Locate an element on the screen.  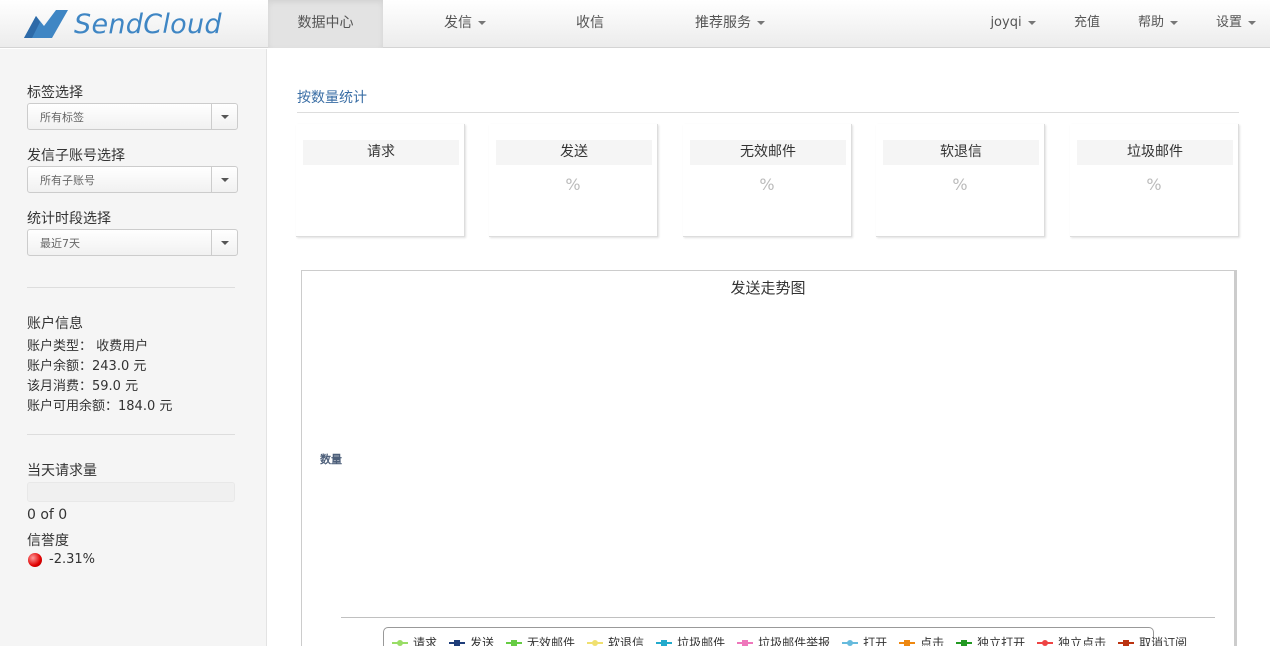
legend-label: 独立打开 is located at coordinates (1001, 641).